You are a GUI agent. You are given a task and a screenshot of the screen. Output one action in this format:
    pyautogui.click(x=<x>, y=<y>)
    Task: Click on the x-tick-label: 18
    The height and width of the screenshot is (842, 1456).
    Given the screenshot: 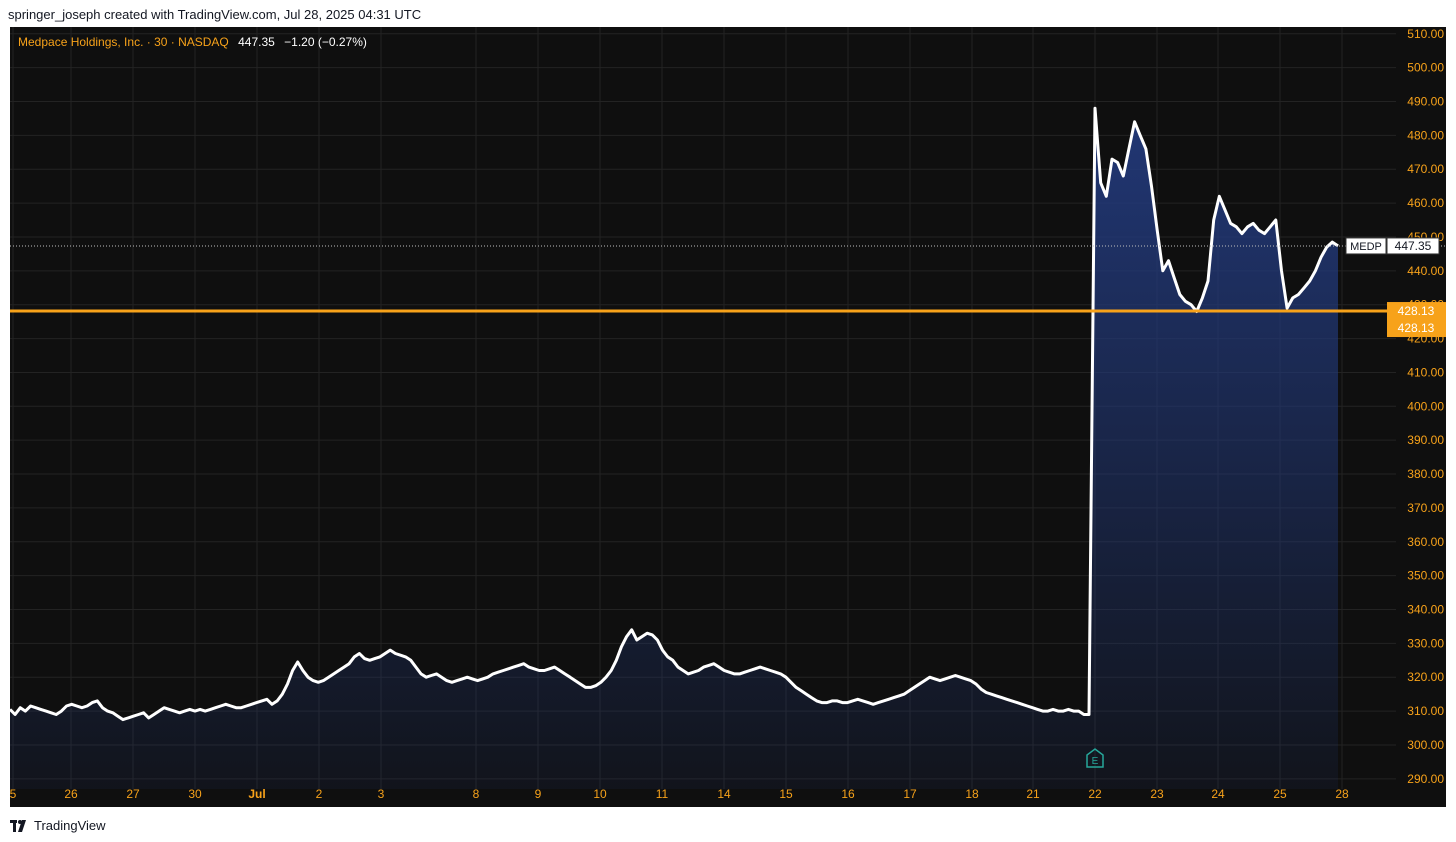 What is the action you would take?
    pyautogui.click(x=972, y=794)
    